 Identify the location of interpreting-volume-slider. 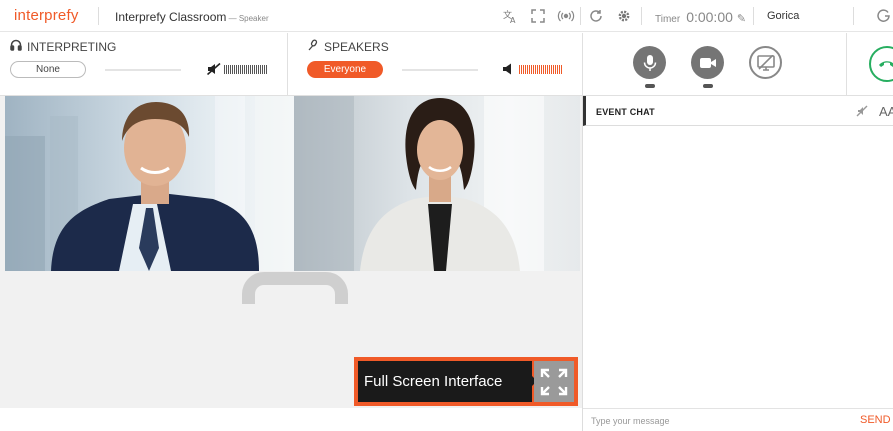
(143, 70).